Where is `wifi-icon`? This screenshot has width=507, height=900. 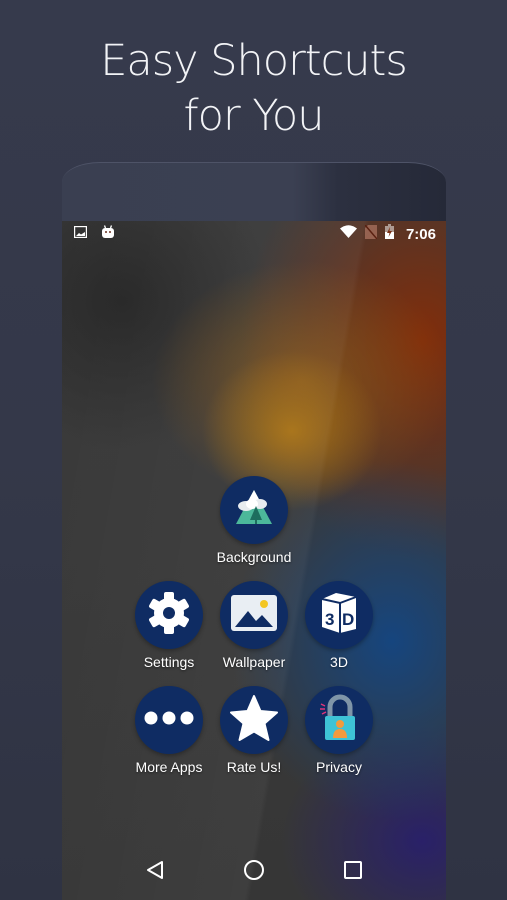 wifi-icon is located at coordinates (348, 234).